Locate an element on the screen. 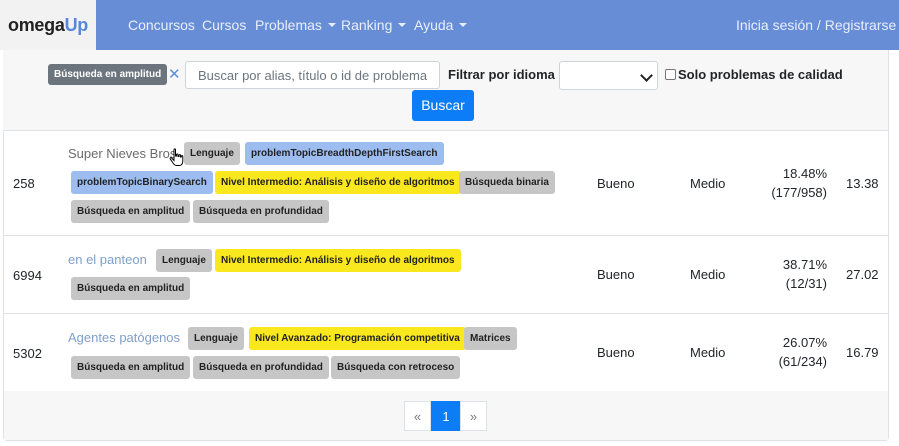  hand-cursor-icon is located at coordinates (176, 157).